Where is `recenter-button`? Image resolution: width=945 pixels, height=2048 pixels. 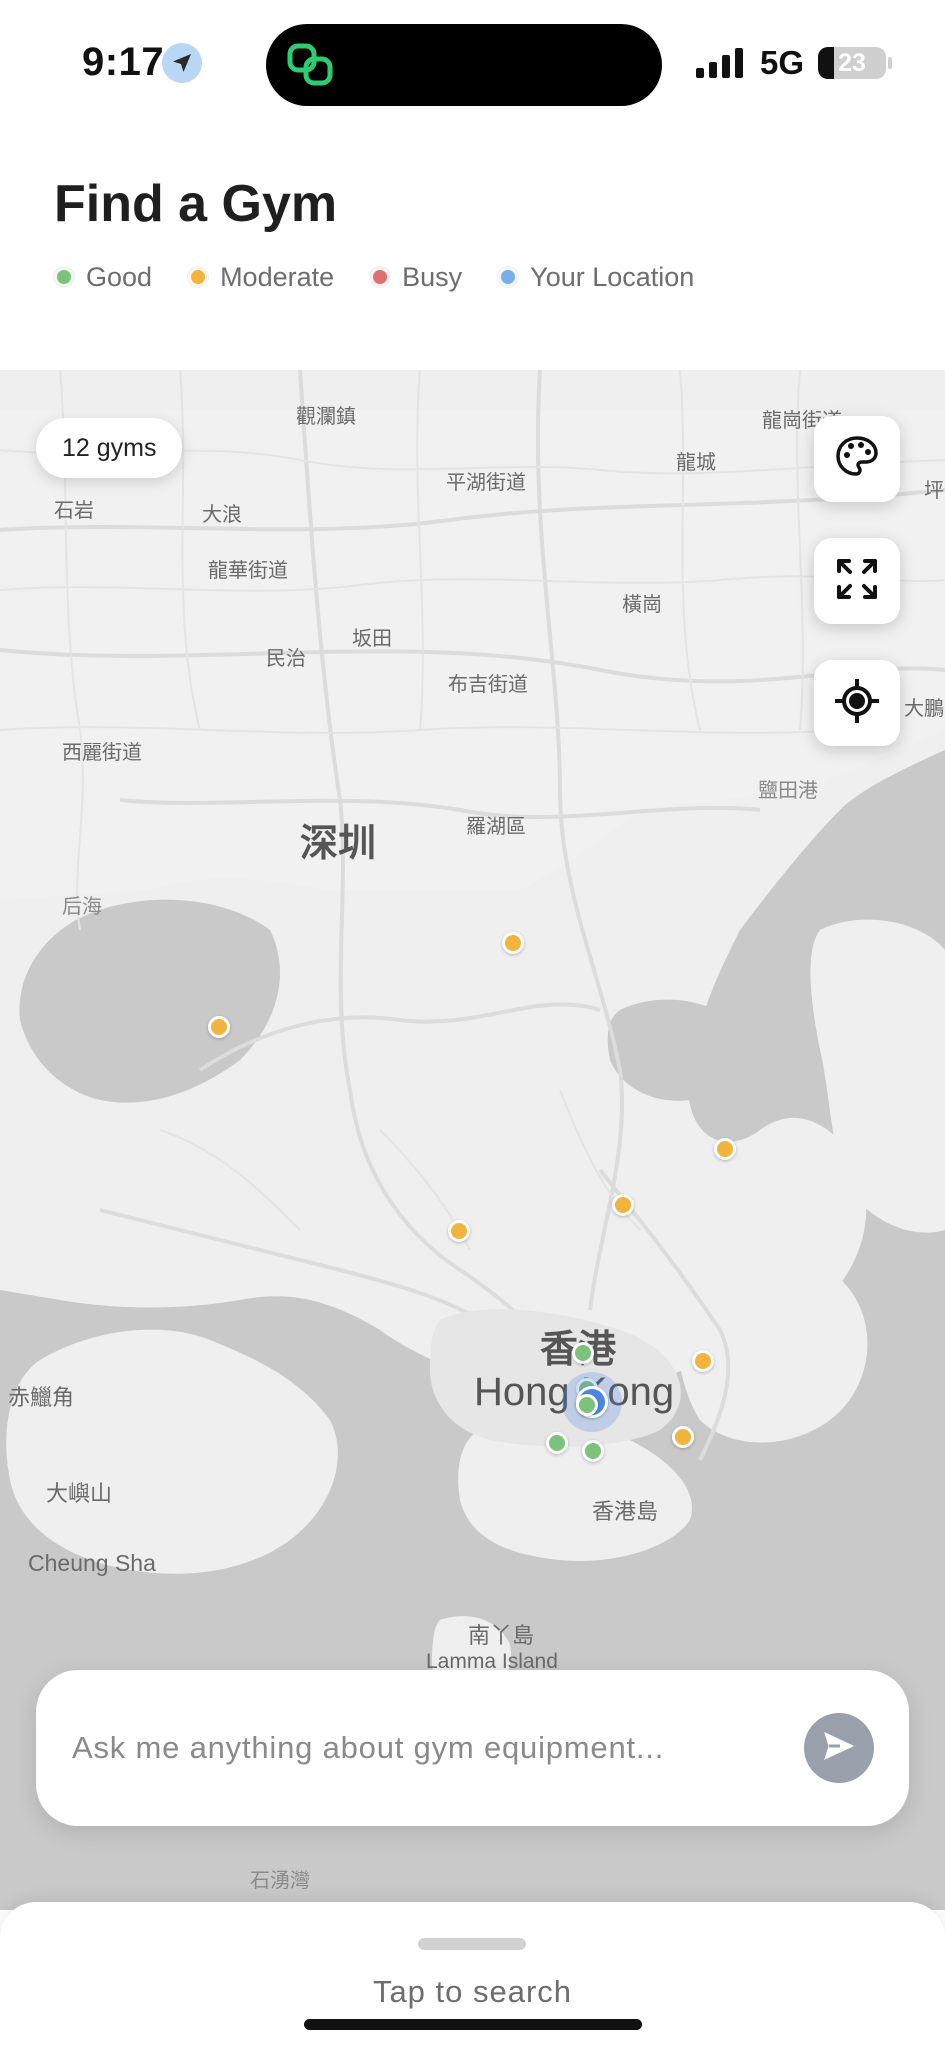
recenter-button is located at coordinates (857, 703).